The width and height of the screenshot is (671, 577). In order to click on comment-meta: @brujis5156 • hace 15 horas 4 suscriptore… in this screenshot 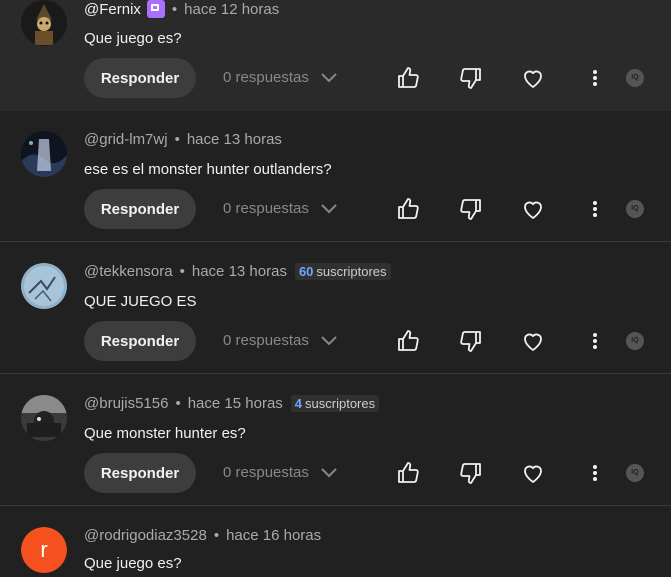, I will do `click(232, 403)`.